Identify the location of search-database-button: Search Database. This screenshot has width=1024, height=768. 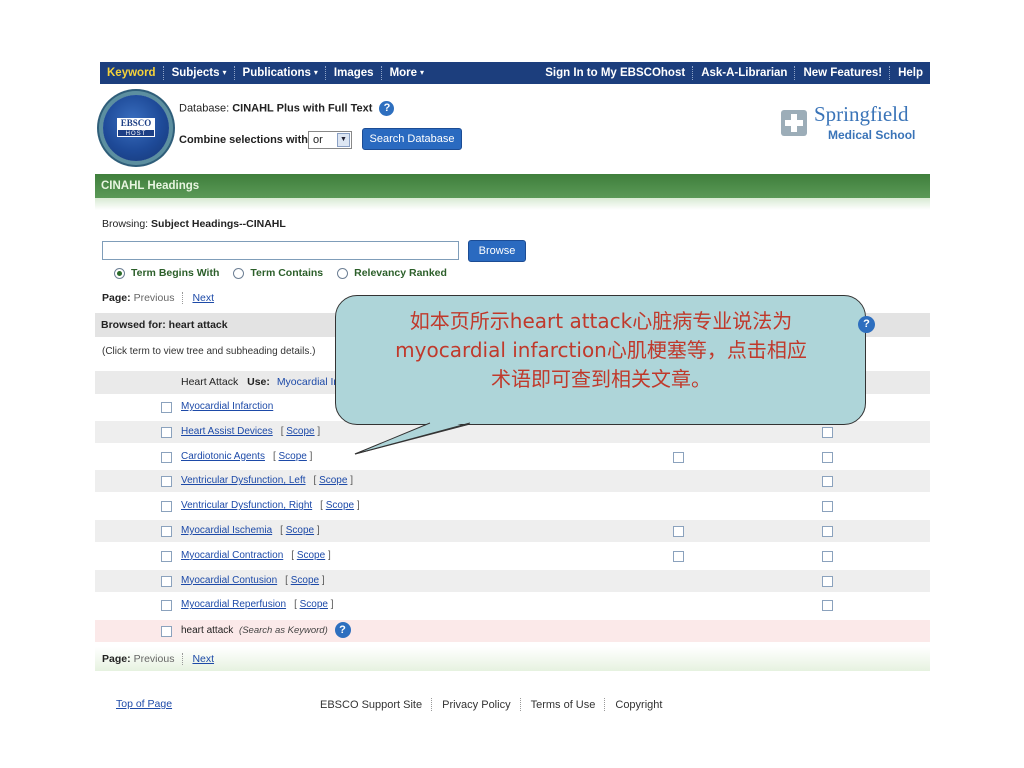
(412, 139).